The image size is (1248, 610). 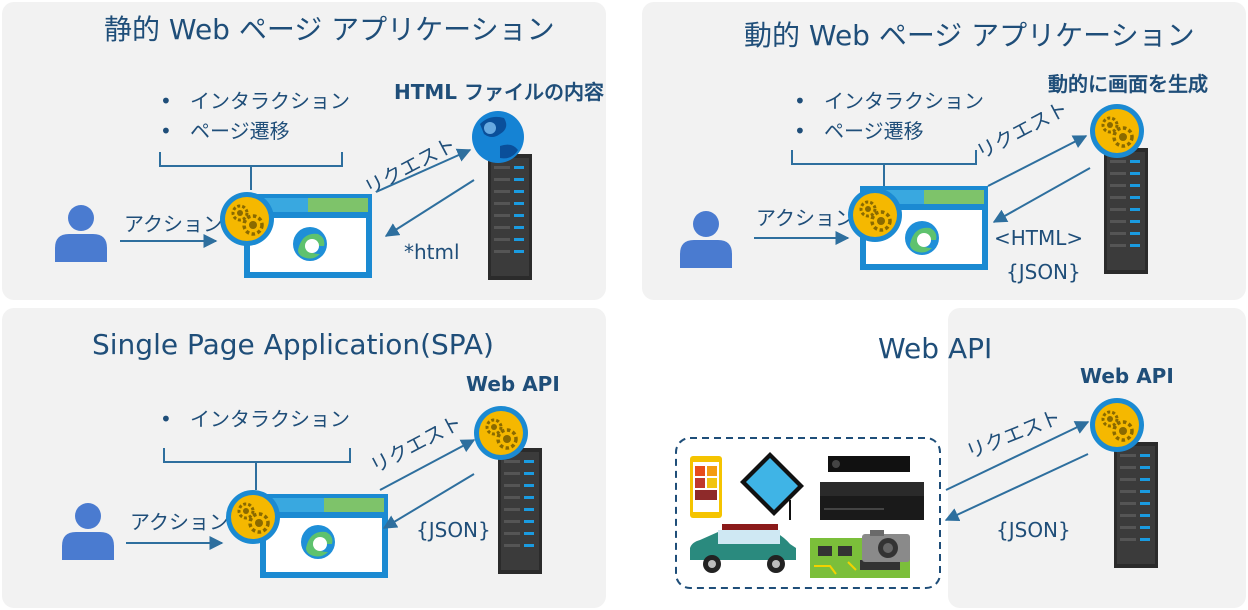 What do you see at coordinates (429, 208) in the screenshot?
I see `static-response-arrow` at bounding box center [429, 208].